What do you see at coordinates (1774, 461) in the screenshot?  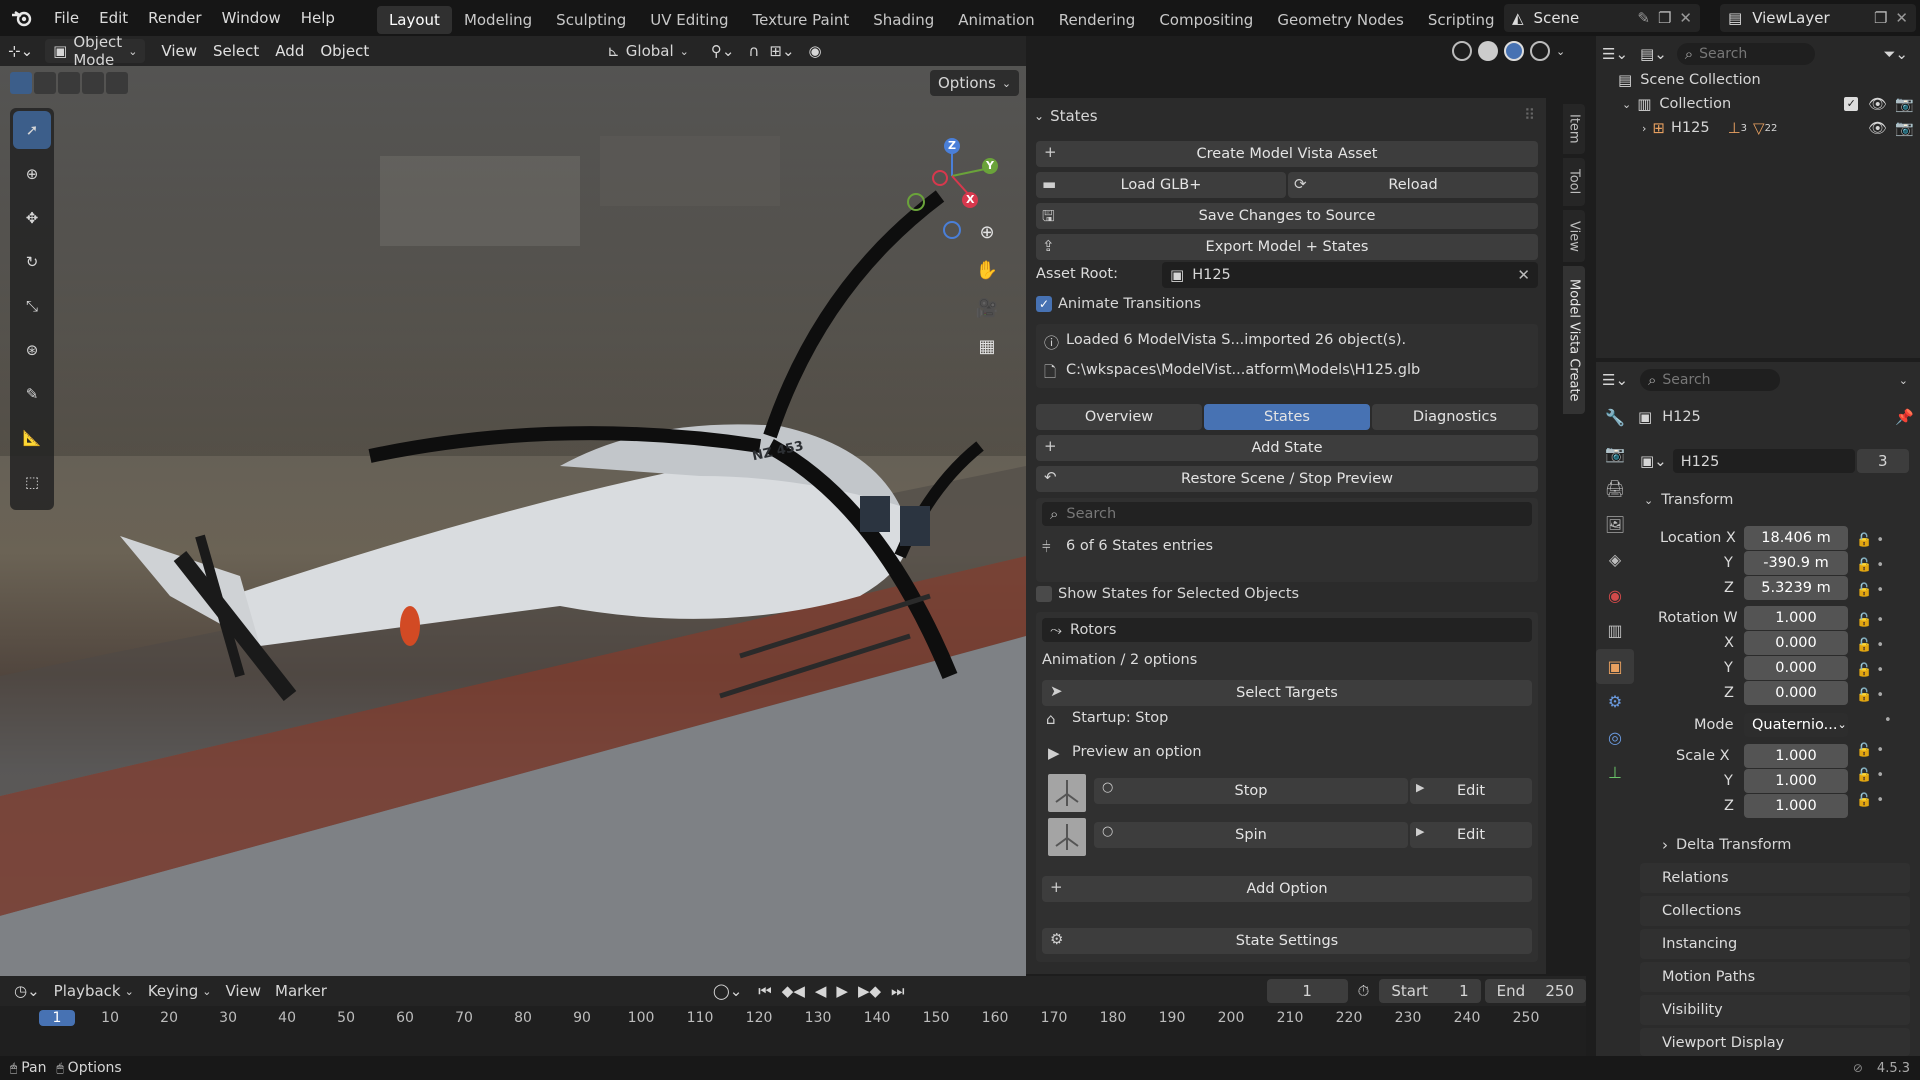 I see `object-data-selector: ▣⌄ H125 3` at bounding box center [1774, 461].